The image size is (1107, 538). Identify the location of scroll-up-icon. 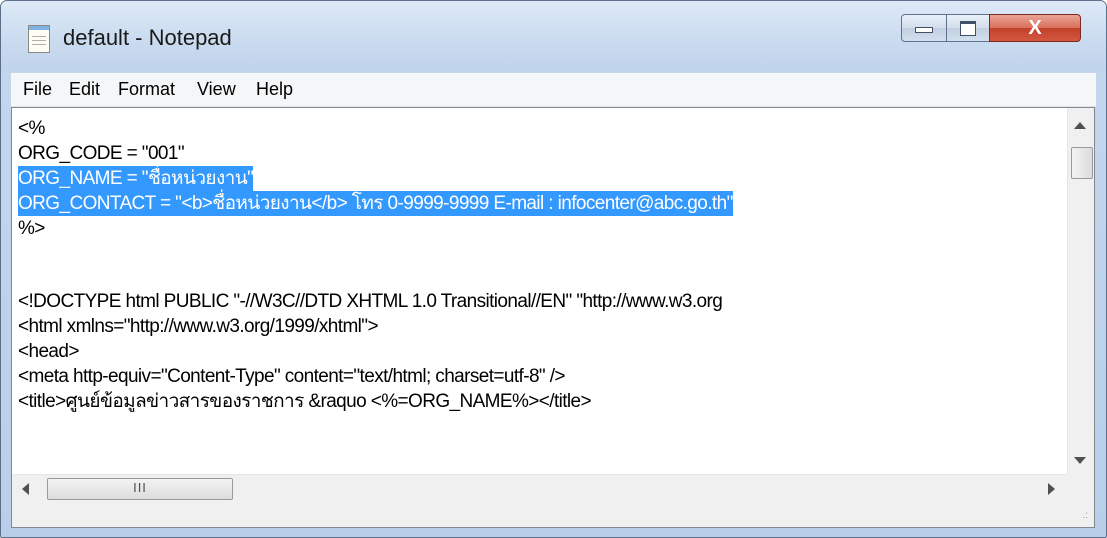
(1080, 125).